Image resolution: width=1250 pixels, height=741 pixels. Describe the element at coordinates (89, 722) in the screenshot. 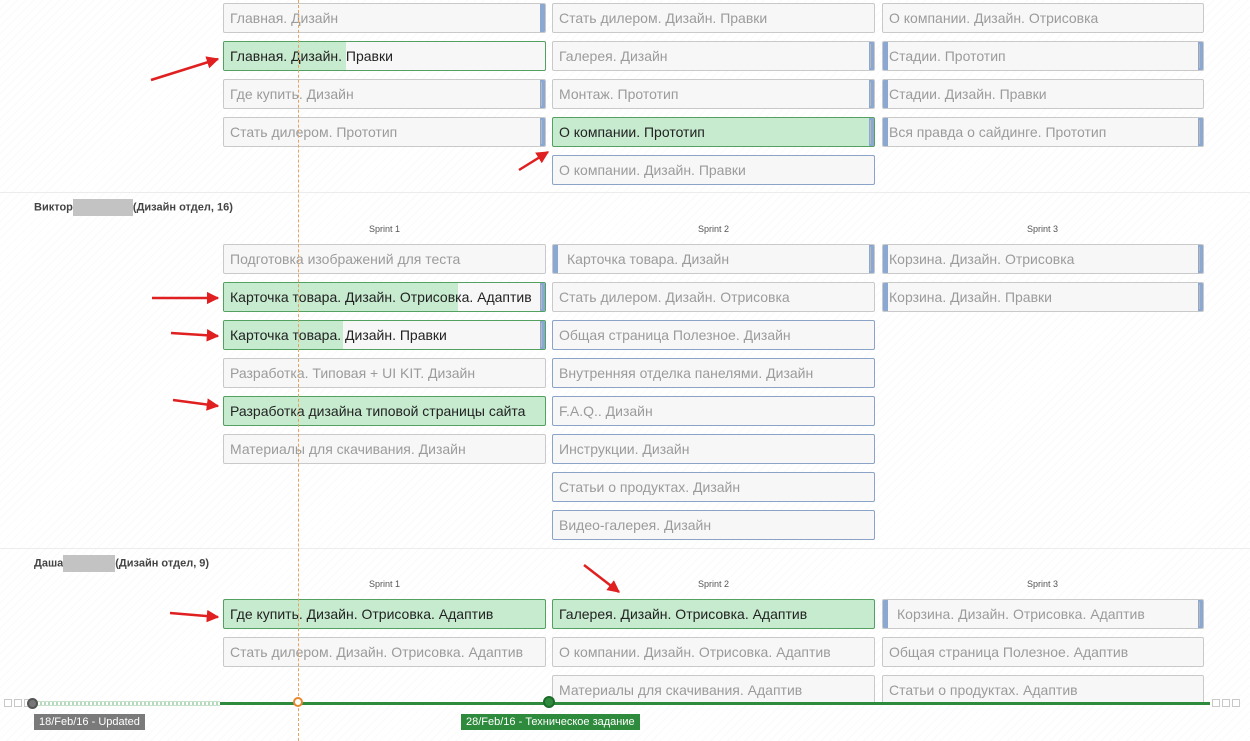

I see `timeline-updated-label: 18/Feb/16 - Updated` at that location.